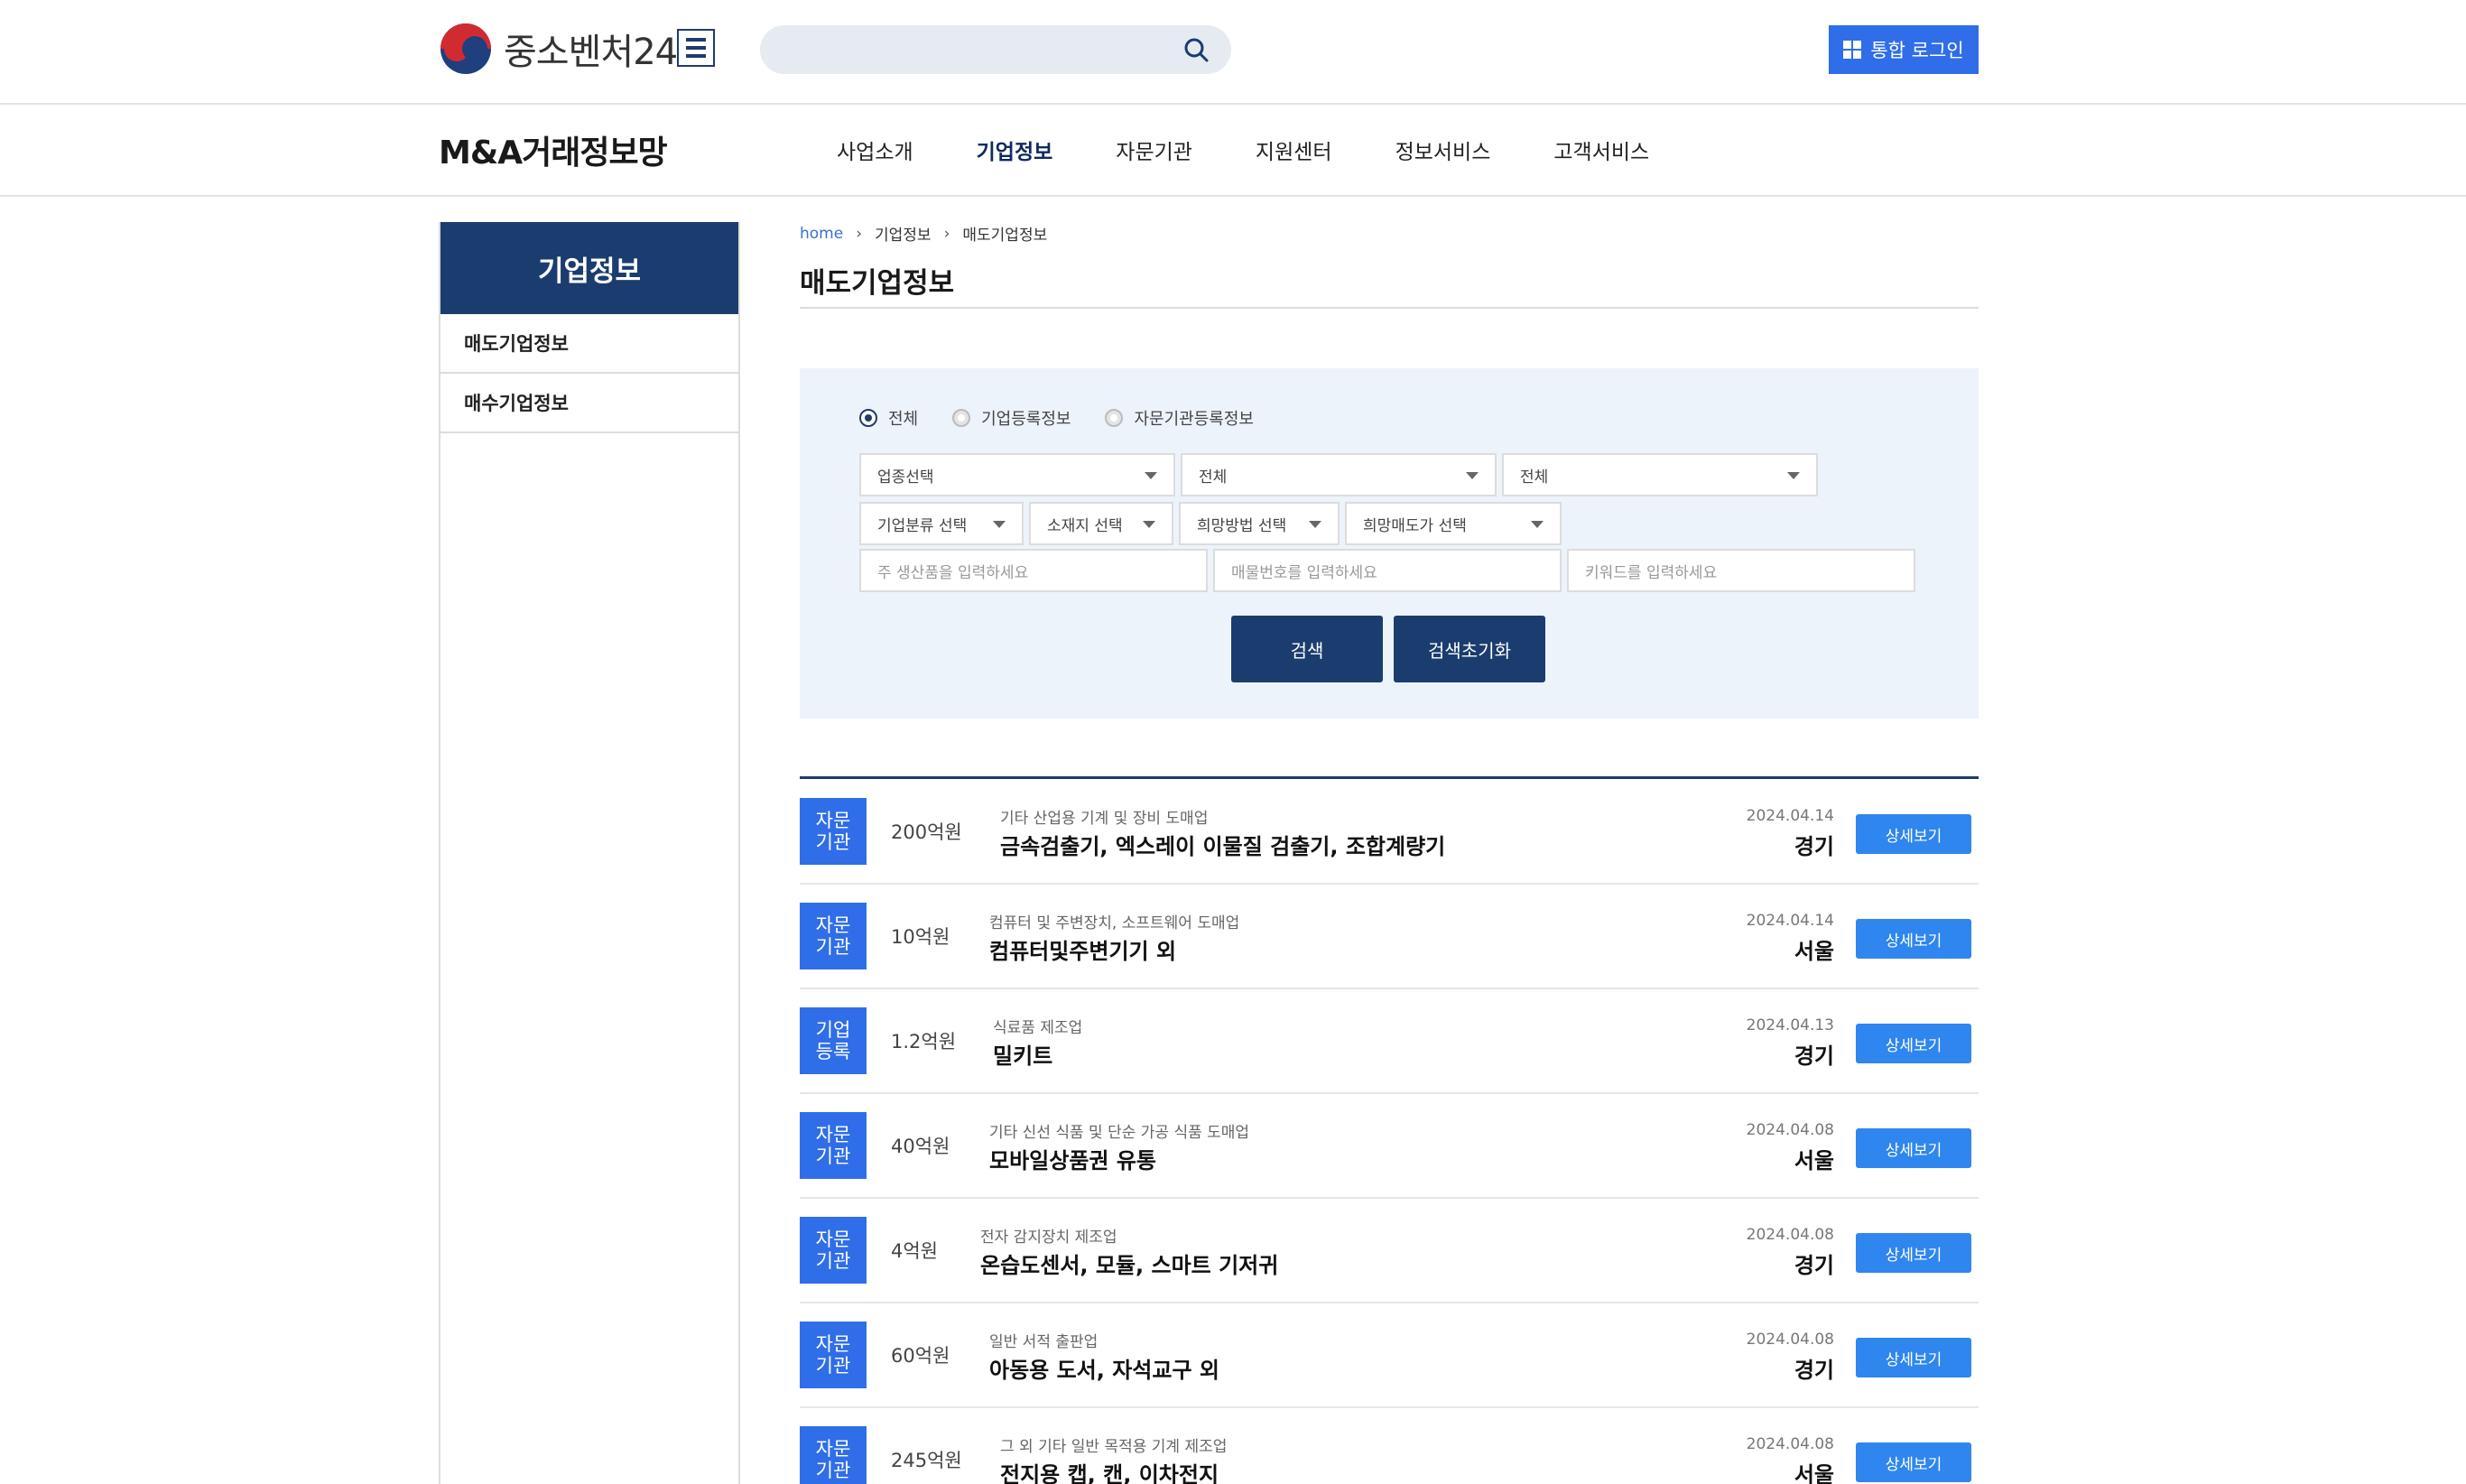 The width and height of the screenshot is (2466, 1484). I want to click on main-nav: 사업소개 기업정보 자문기관 지원센터 정보서비스 고객서비스, so click(1243, 150).